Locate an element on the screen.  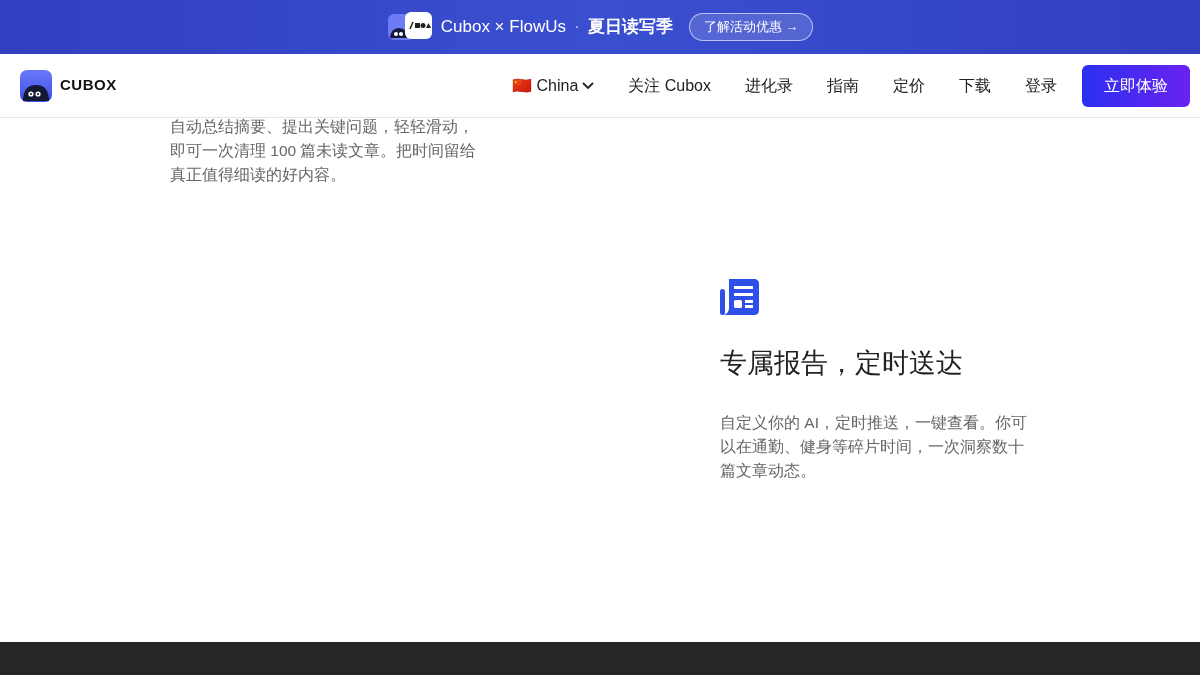
nav-link: 定价 is located at coordinates (909, 85).